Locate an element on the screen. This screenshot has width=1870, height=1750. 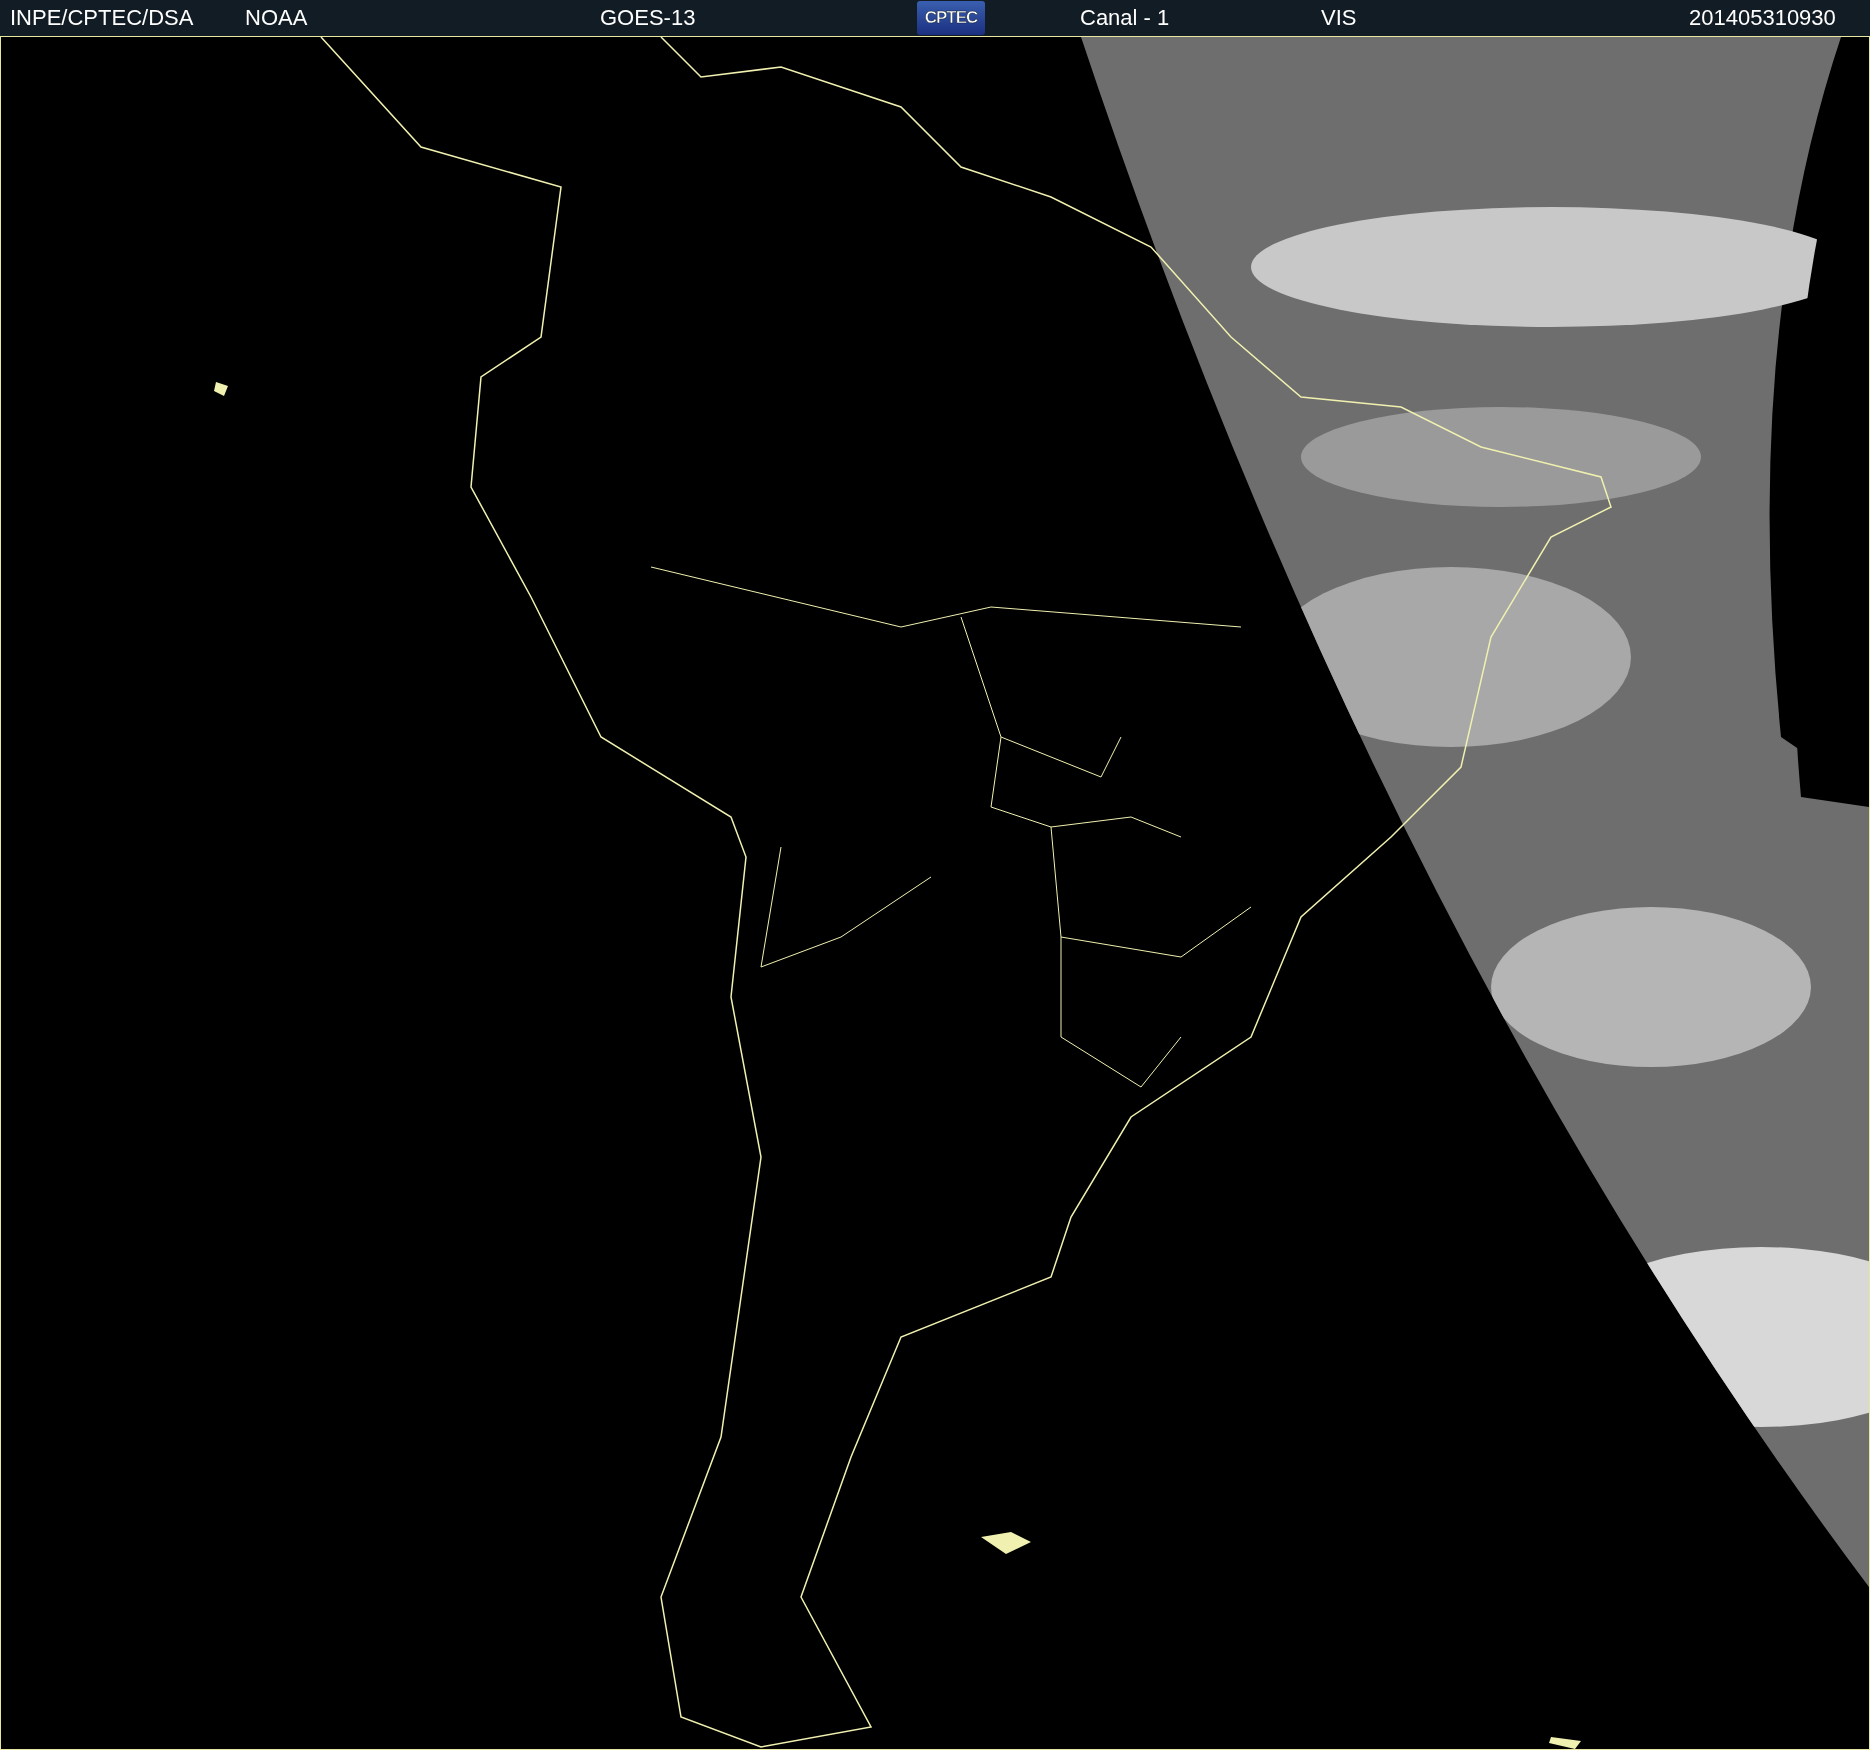
satellite-label: GOES-13 is located at coordinates (648, 18).